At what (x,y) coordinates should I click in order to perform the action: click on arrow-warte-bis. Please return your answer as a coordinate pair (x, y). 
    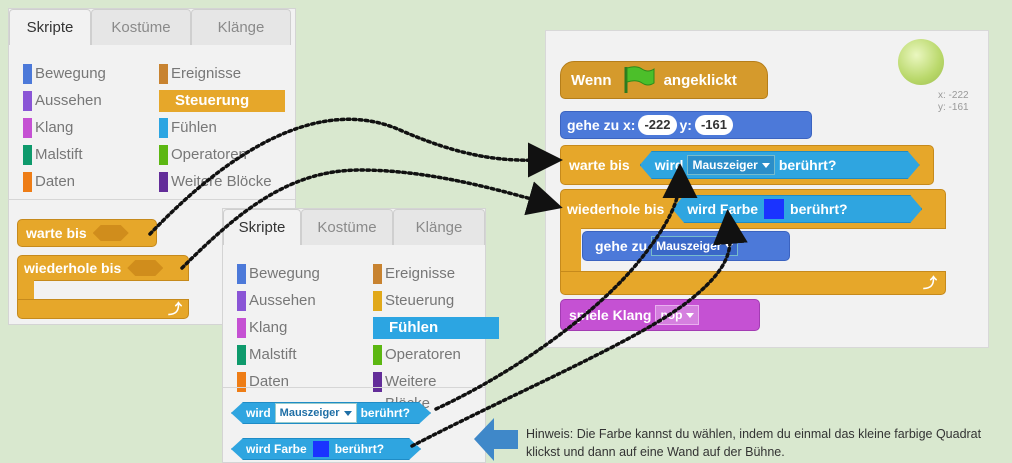
    Looking at the image, I should click on (355, 176).